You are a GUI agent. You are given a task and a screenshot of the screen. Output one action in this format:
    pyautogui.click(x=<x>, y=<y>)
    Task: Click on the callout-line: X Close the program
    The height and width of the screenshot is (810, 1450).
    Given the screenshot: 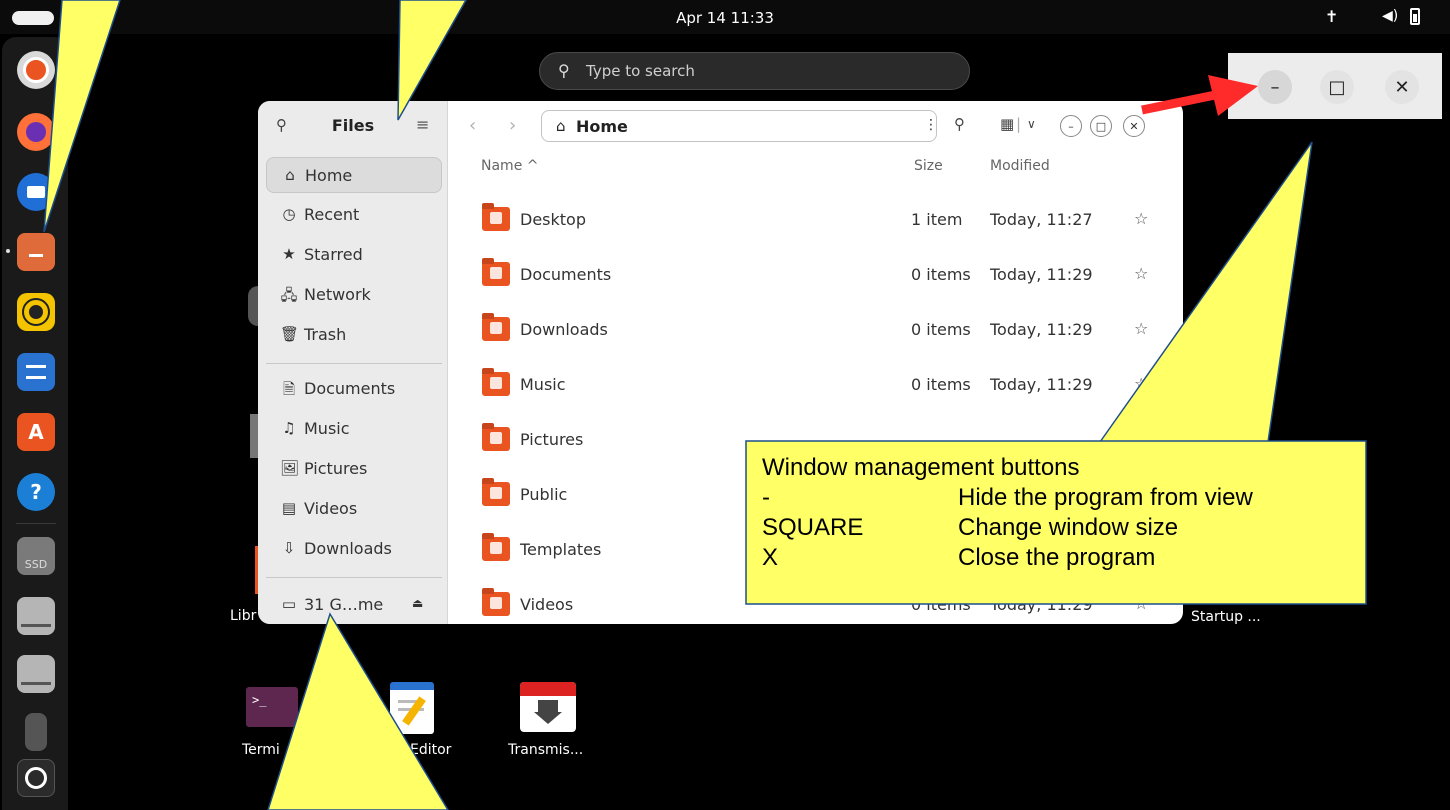 What is the action you would take?
    pyautogui.click(x=958, y=558)
    